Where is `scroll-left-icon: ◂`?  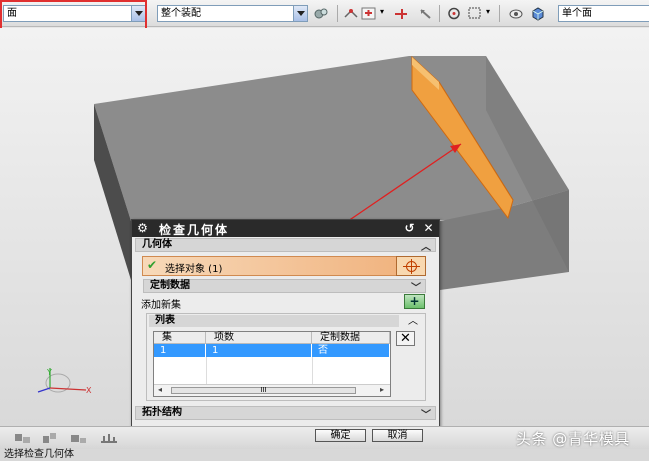 scroll-left-icon: ◂ is located at coordinates (160, 389).